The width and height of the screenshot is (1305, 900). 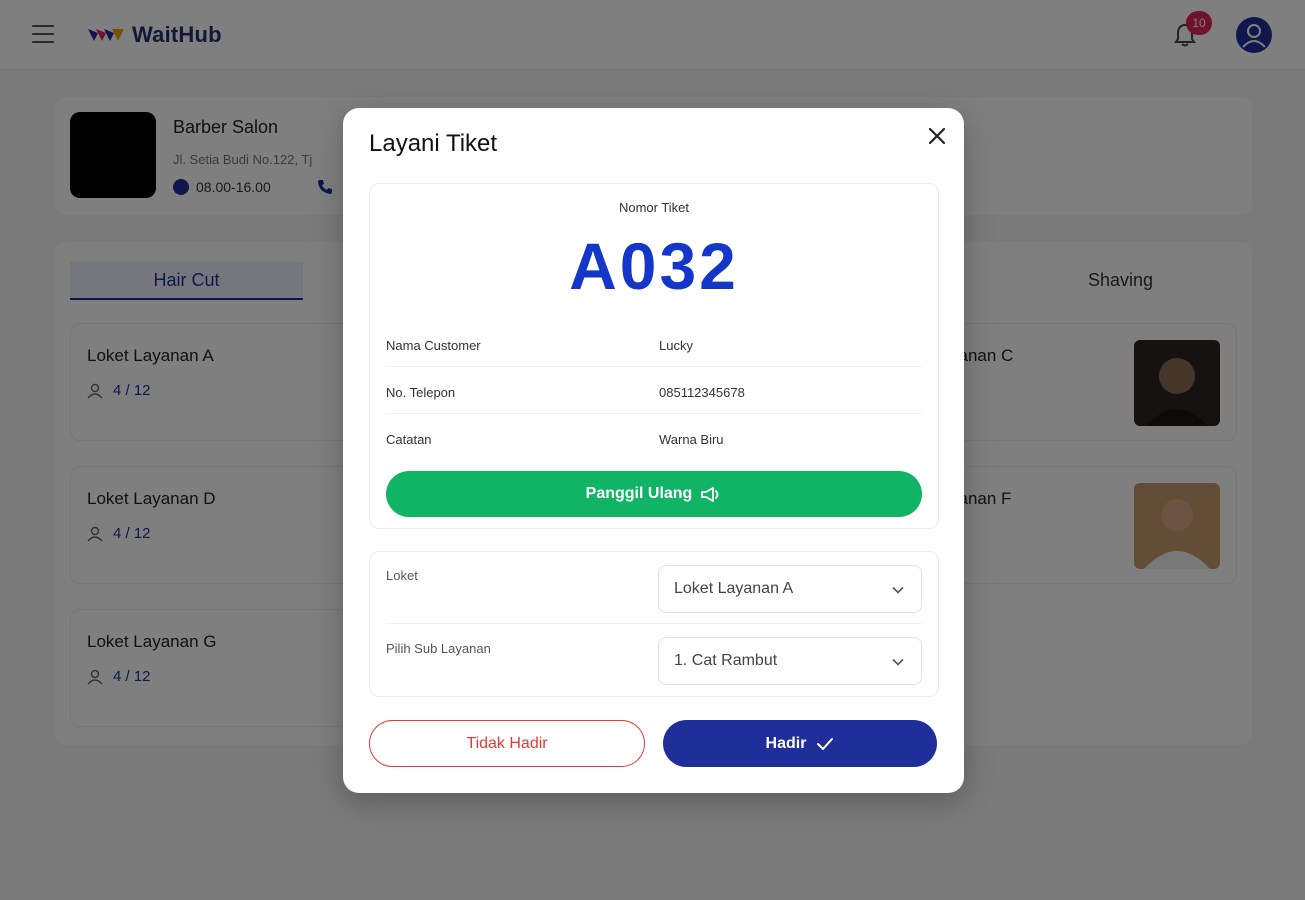 I want to click on subservice-select-value: 1. Cat Rambut, so click(x=726, y=660).